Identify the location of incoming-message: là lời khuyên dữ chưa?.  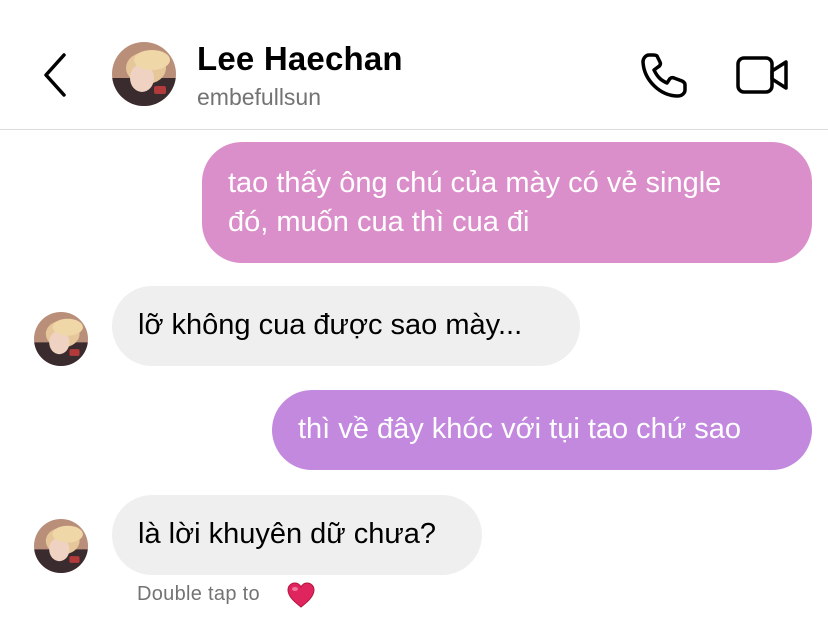
(297, 535).